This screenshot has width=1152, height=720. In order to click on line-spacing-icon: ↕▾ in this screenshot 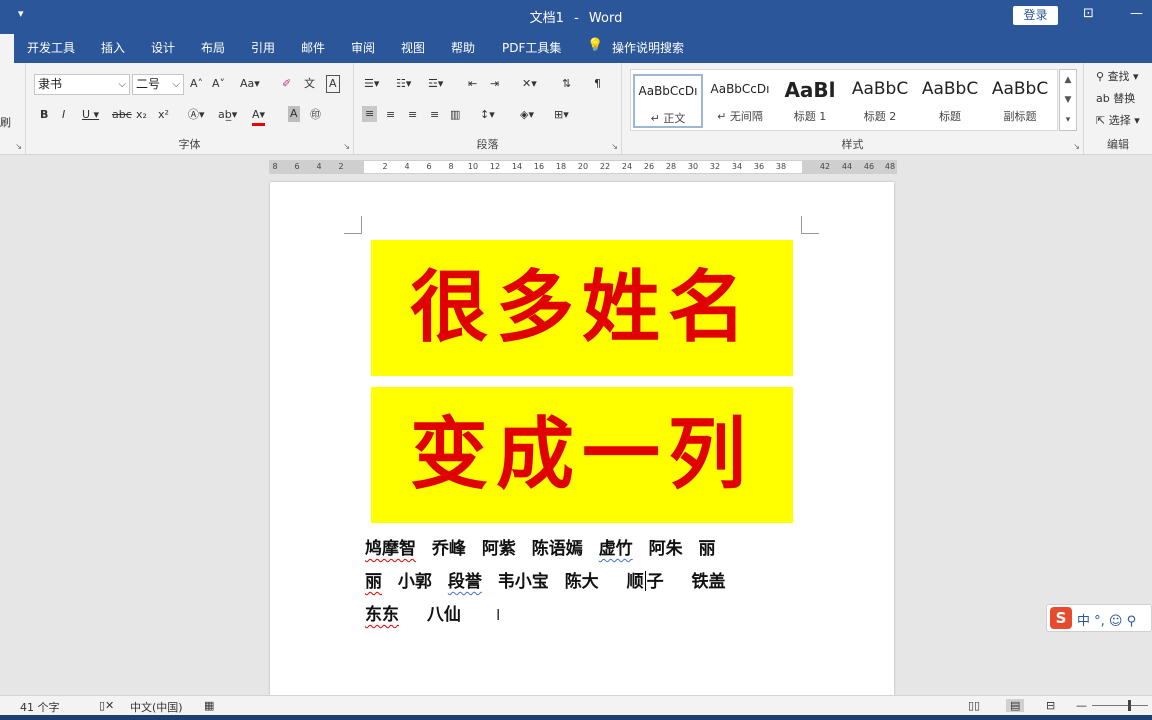, I will do `click(487, 115)`.